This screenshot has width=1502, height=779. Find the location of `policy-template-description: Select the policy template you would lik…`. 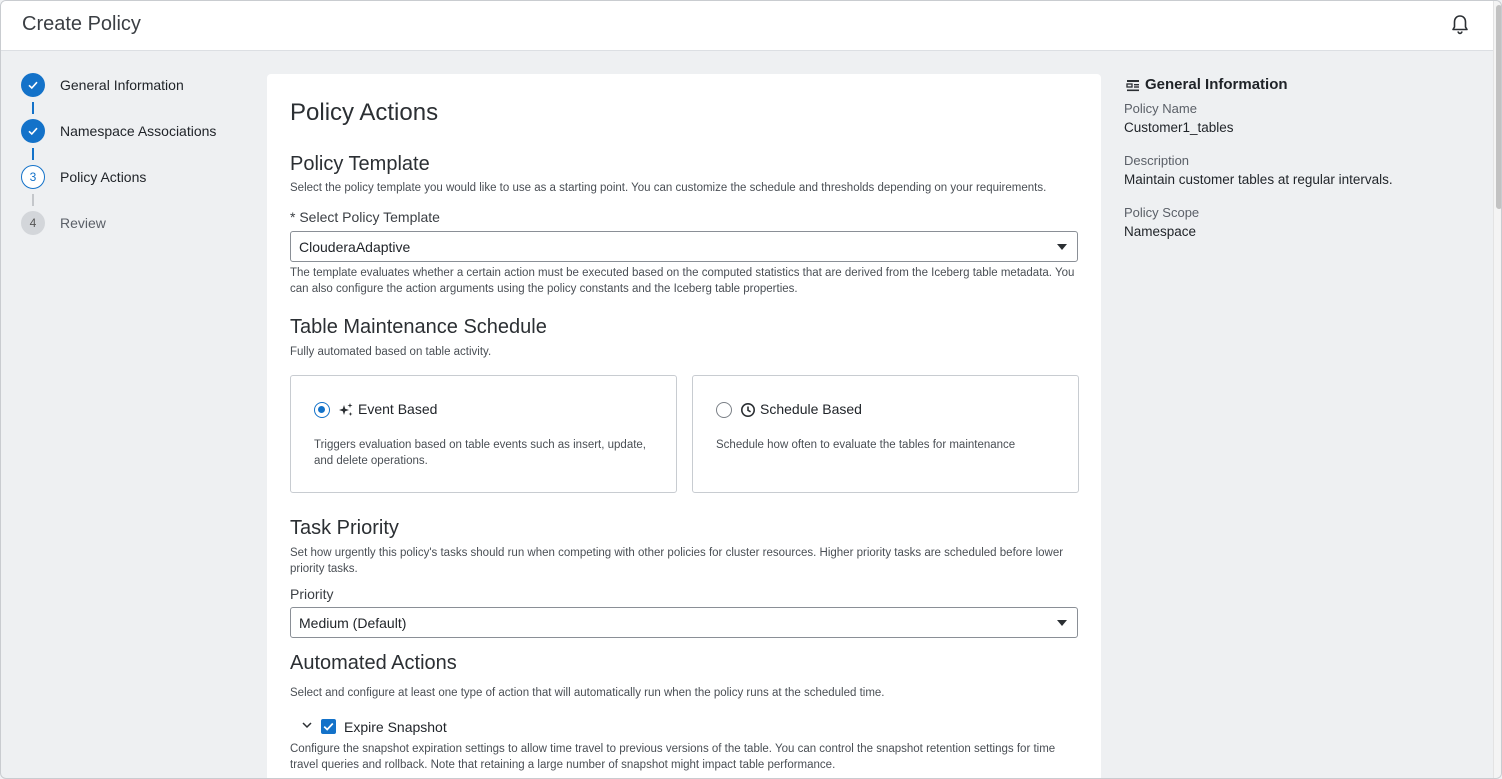

policy-template-description: Select the policy template you would lik… is located at coordinates (668, 188).